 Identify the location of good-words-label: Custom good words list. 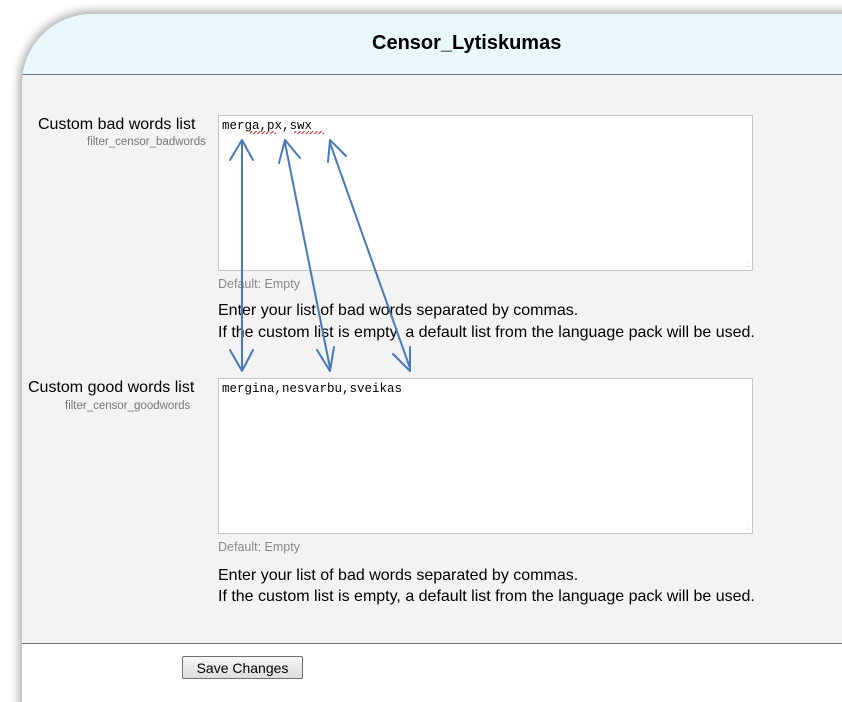
(111, 387).